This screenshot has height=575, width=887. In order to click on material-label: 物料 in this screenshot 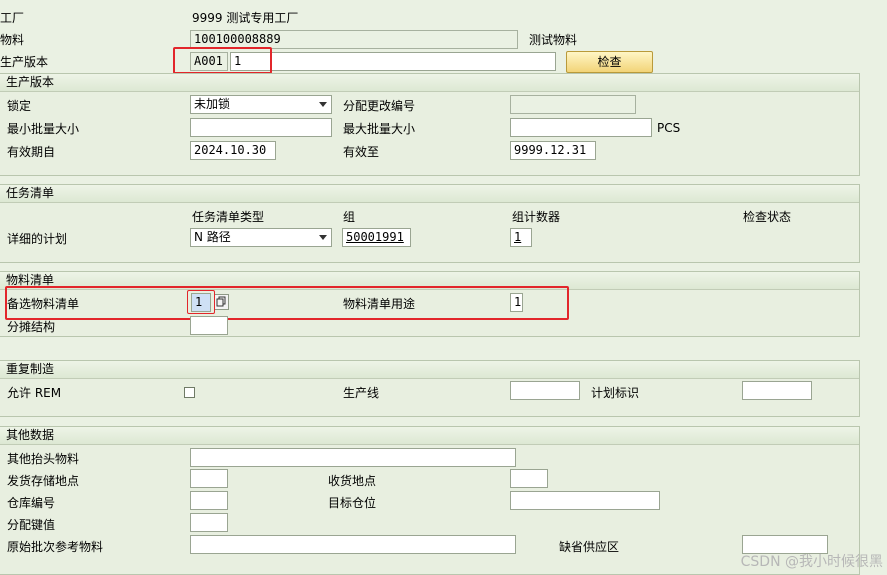, I will do `click(12, 40)`.